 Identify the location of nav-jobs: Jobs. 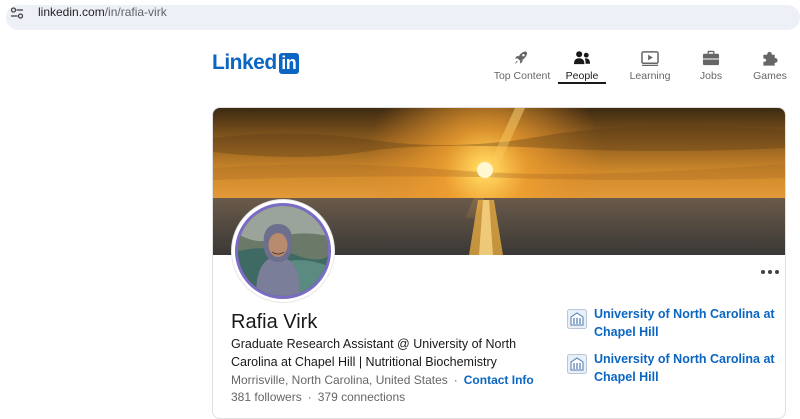
(711, 64).